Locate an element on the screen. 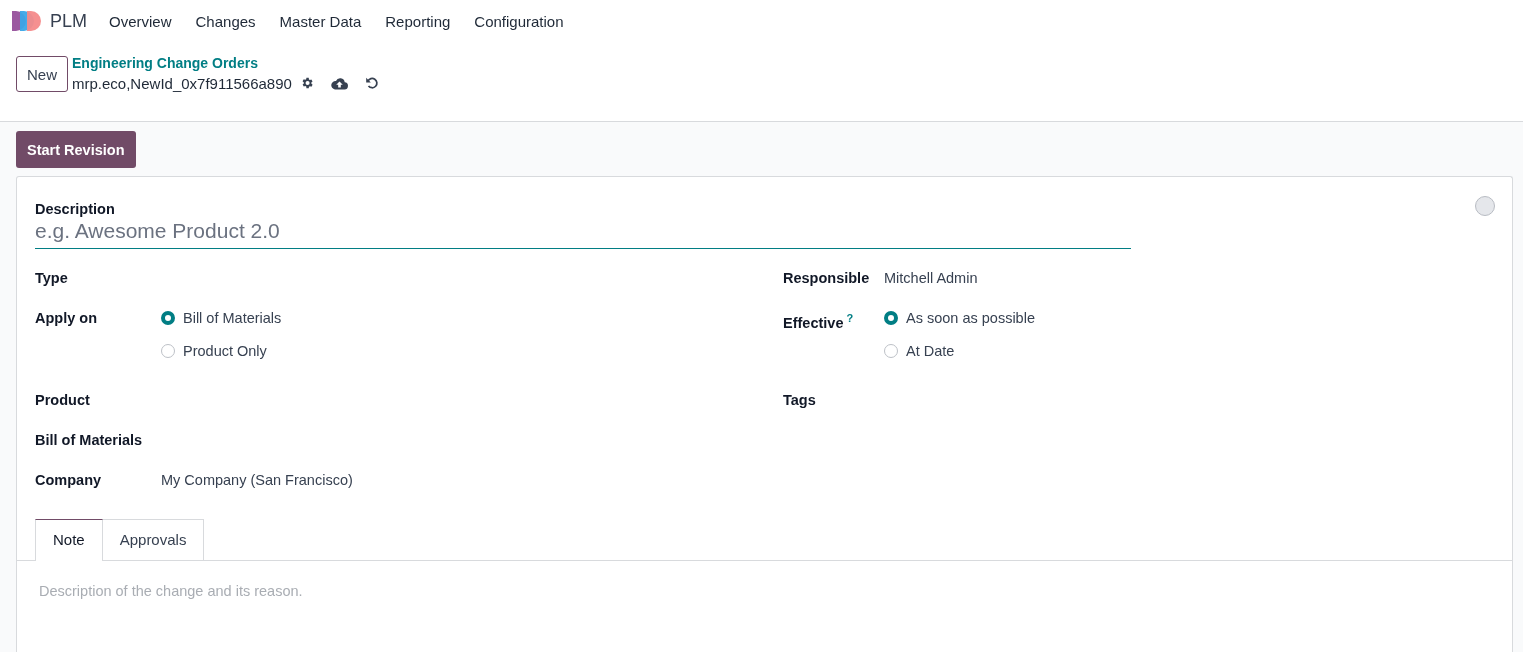 The image size is (1523, 652). app-name: PLM is located at coordinates (68, 21).